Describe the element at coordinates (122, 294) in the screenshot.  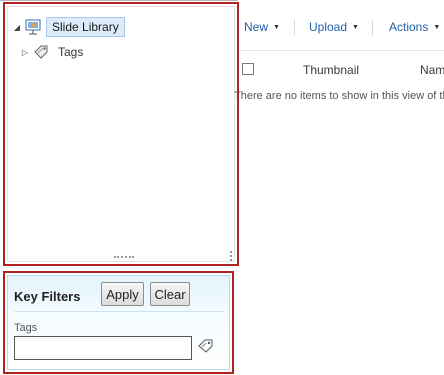
I see `apply-button: Apply` at that location.